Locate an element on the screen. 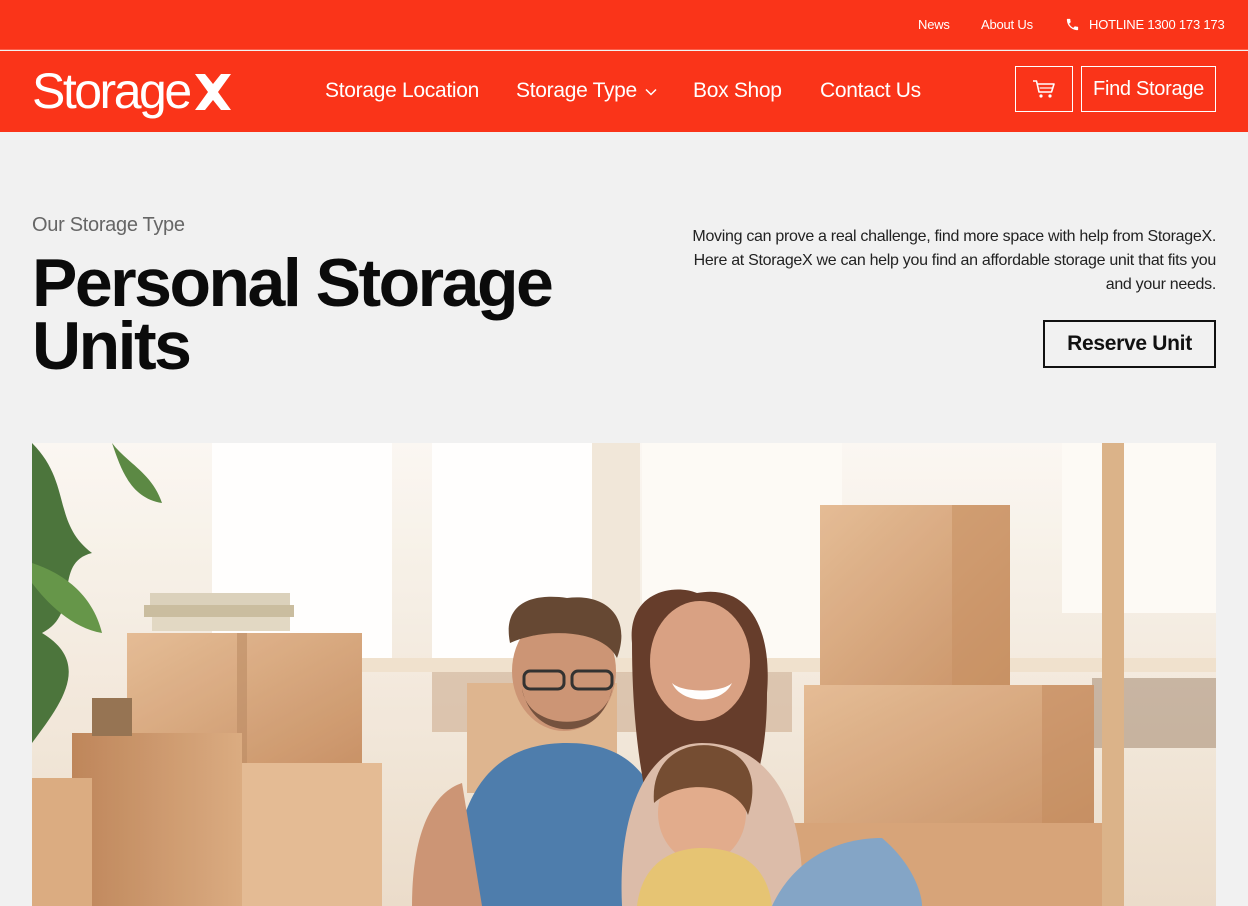 Image resolution: width=1248 pixels, height=906 pixels. shopping-cart-icon is located at coordinates (1044, 89).